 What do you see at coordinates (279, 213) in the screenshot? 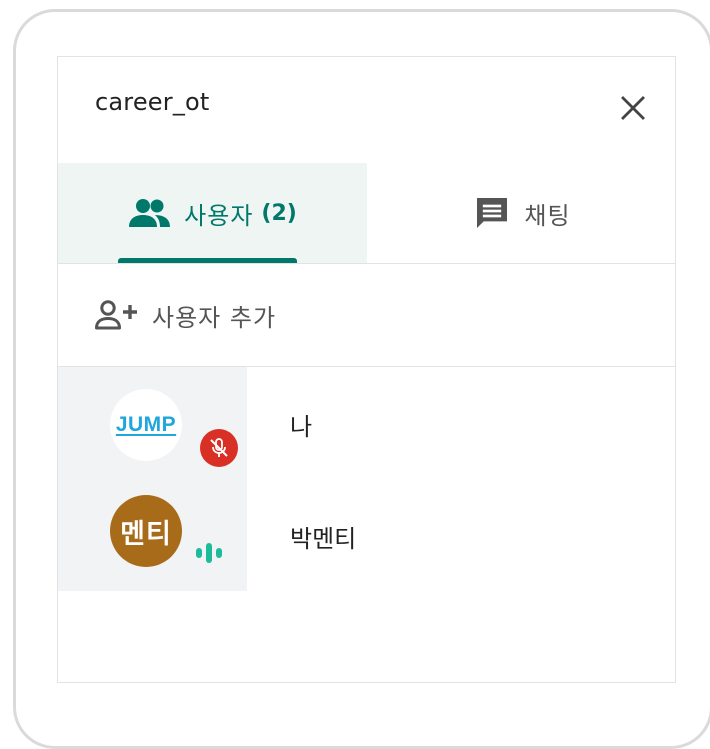
I see `tab-people-count: (2)` at bounding box center [279, 213].